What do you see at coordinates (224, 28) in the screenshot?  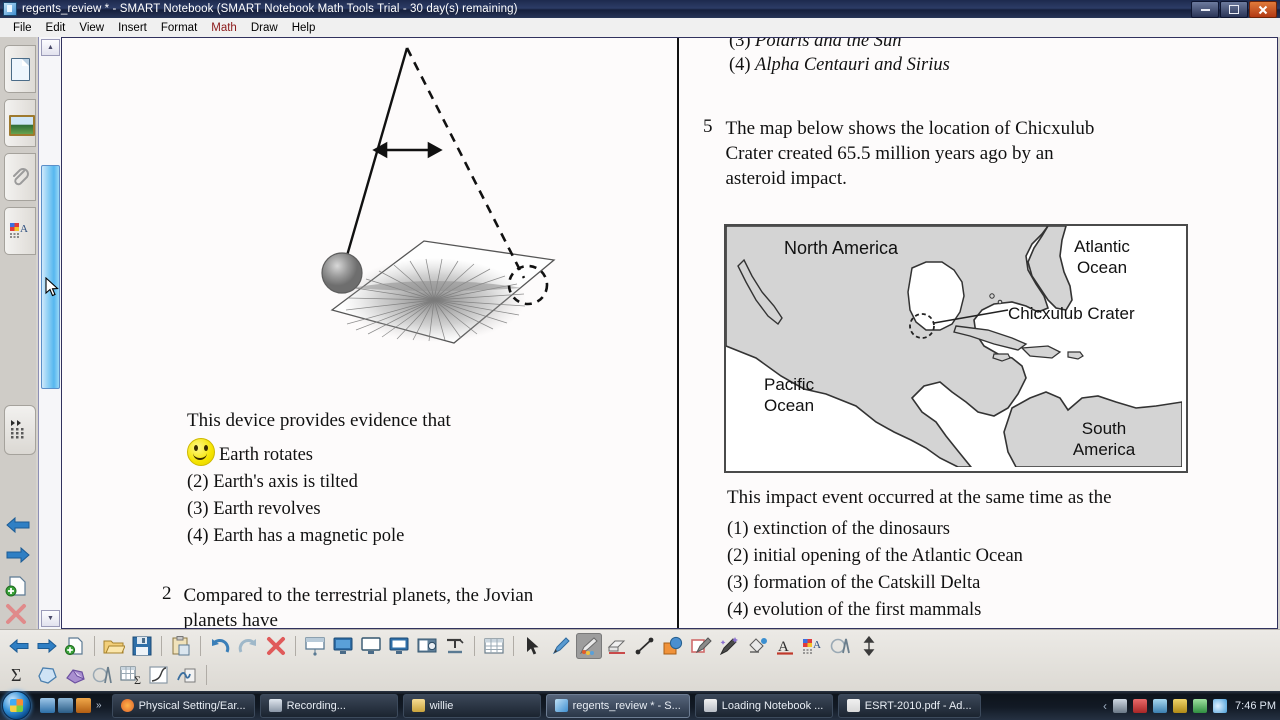 I see `menu-math: Math` at bounding box center [224, 28].